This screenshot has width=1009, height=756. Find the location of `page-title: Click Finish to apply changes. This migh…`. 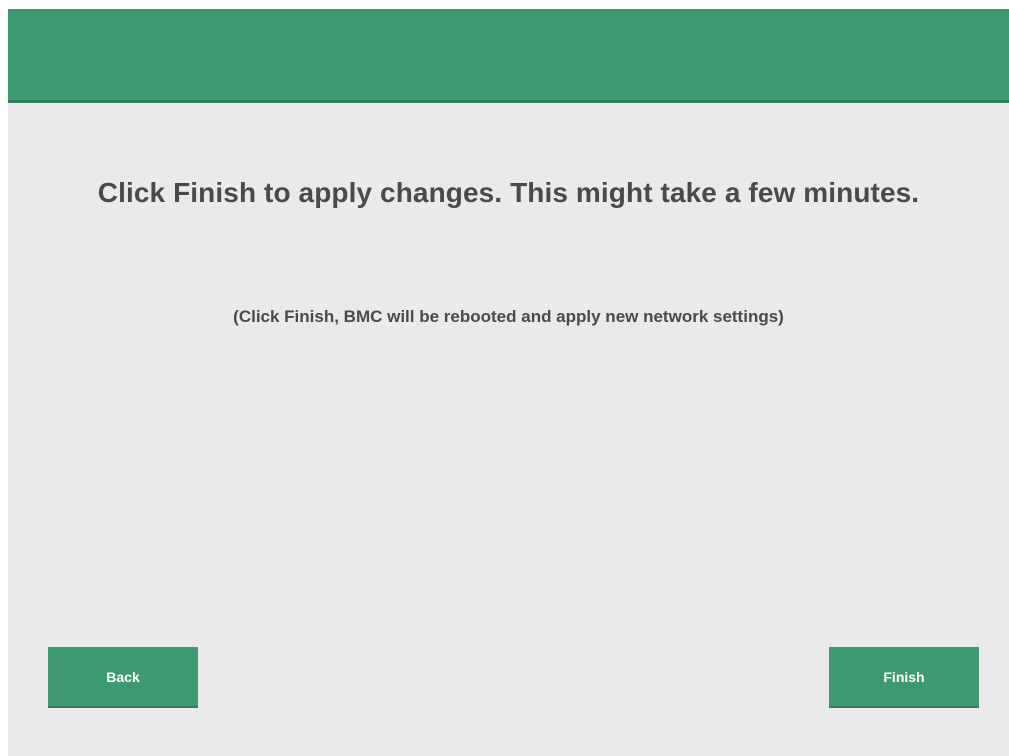

page-title: Click Finish to apply changes. This migh… is located at coordinates (508, 192).